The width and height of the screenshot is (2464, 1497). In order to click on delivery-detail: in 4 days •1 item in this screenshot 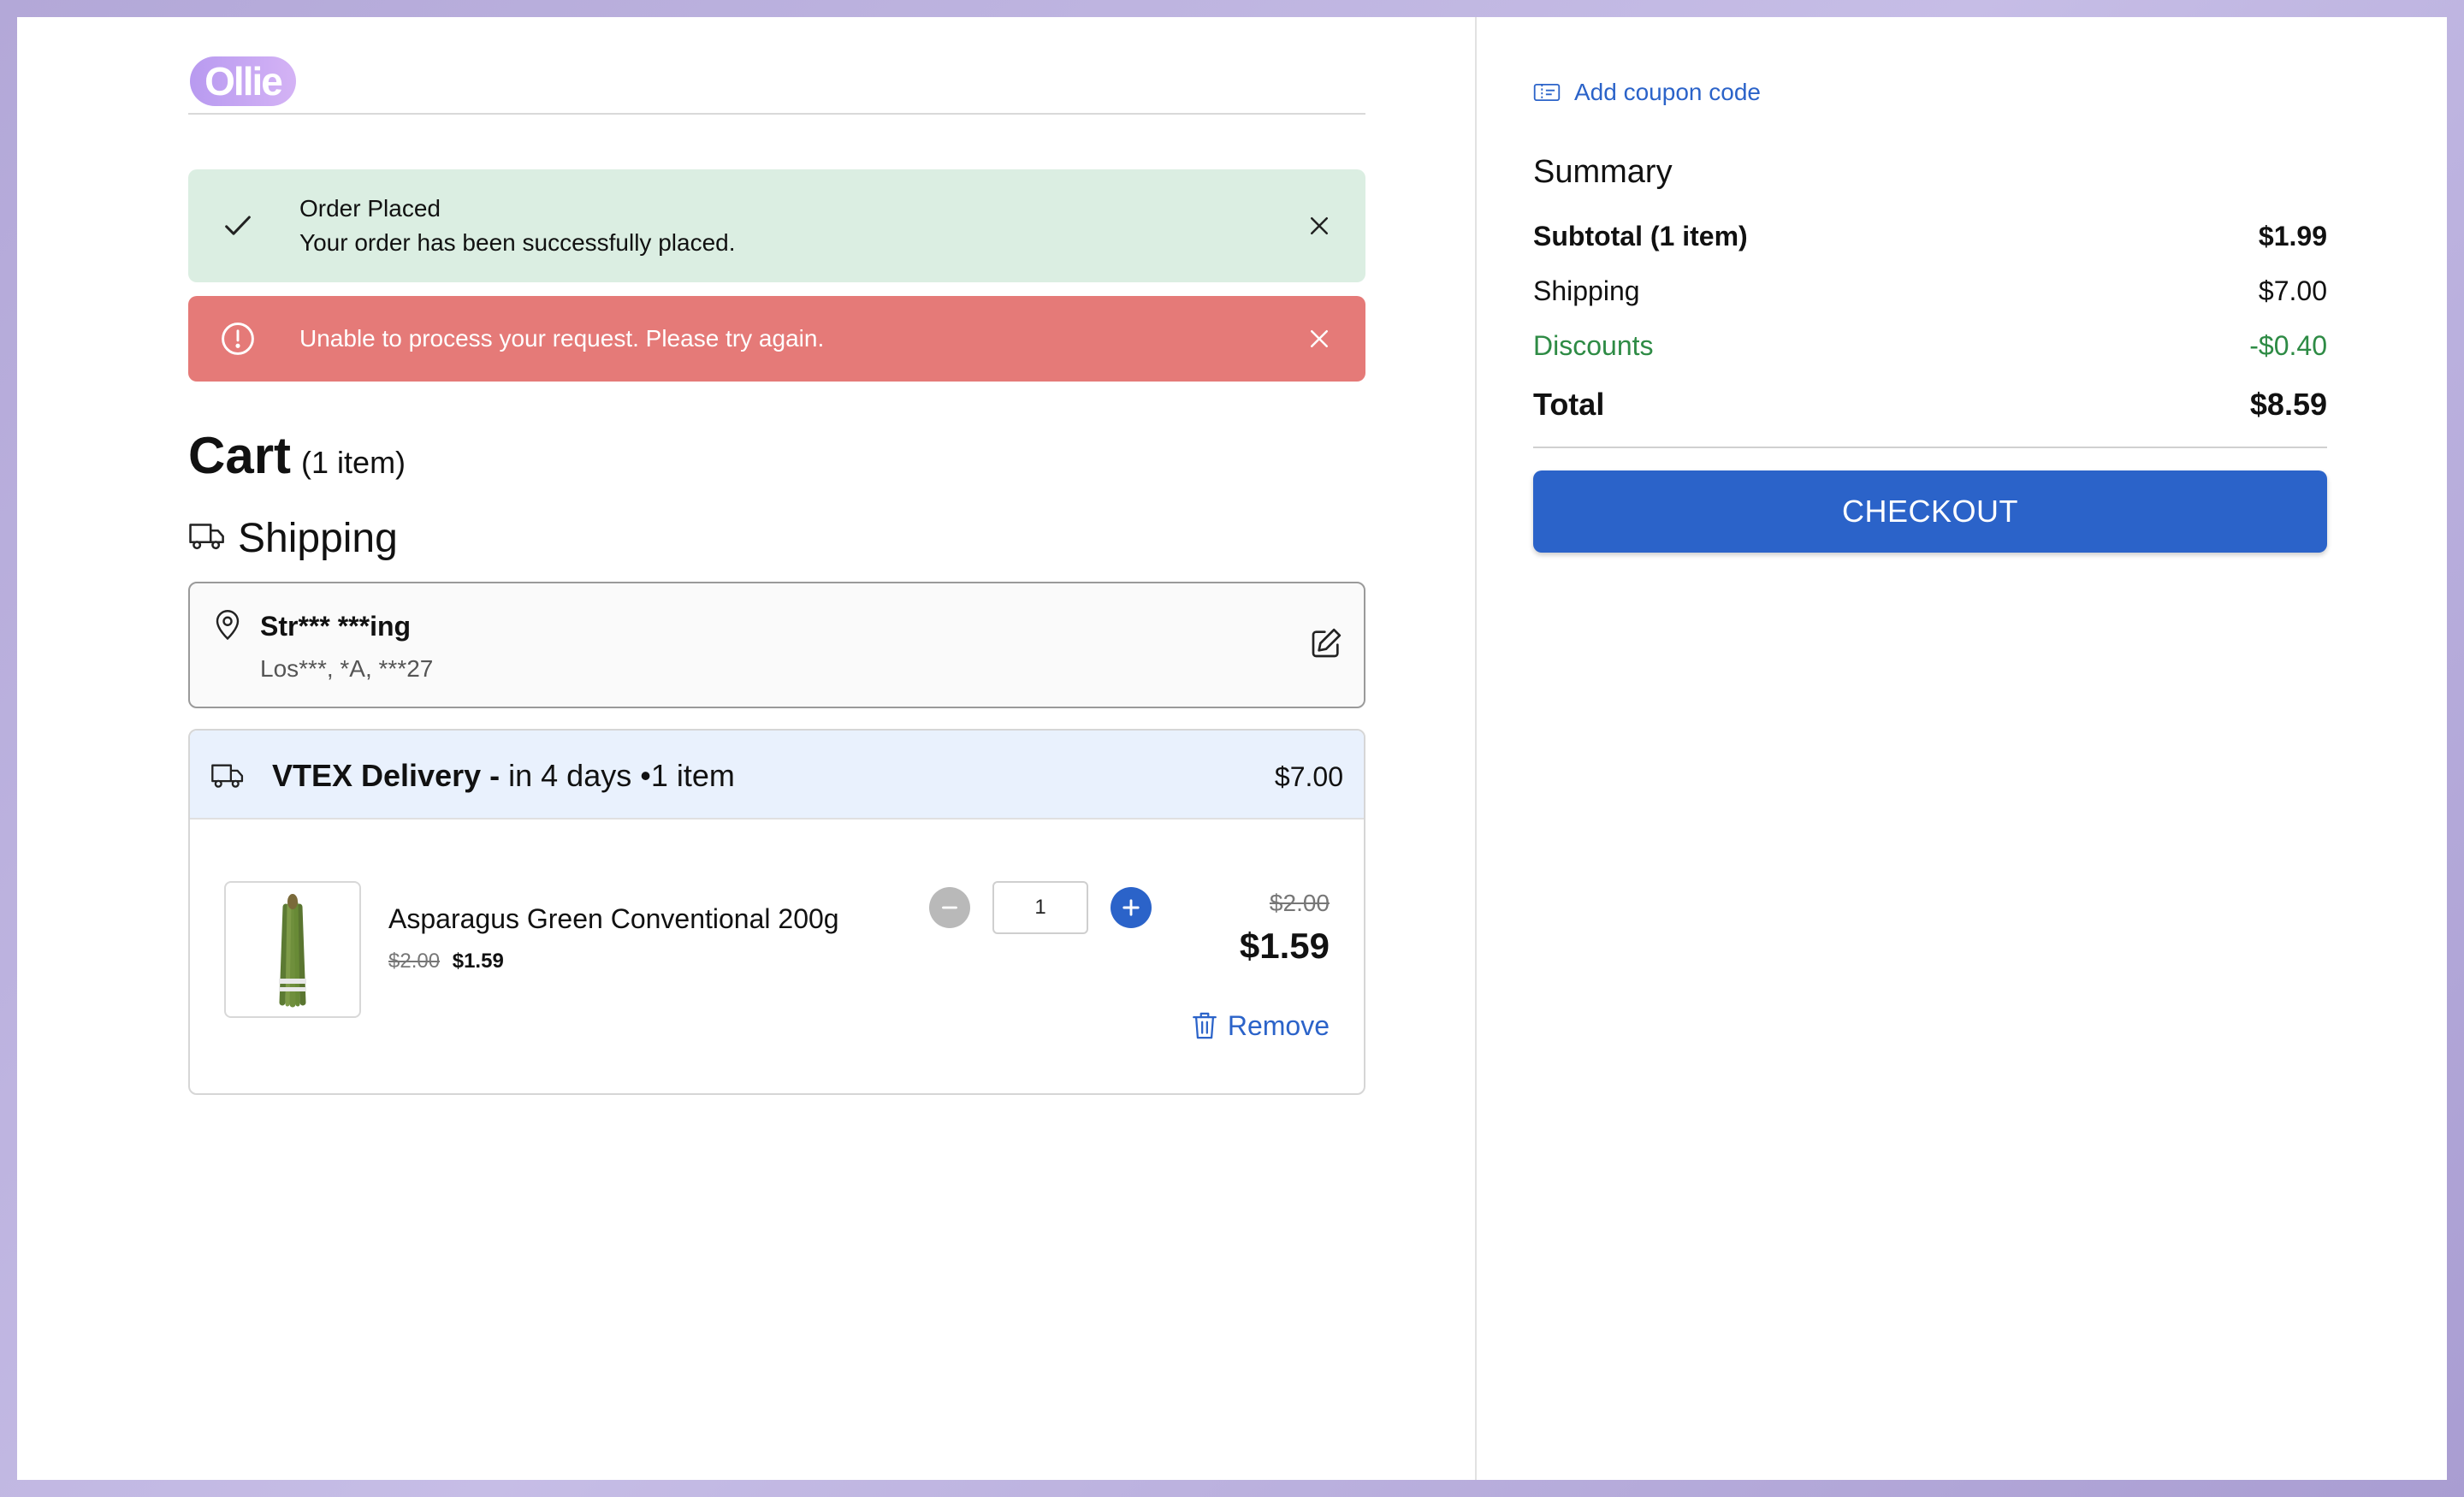, I will do `click(621, 775)`.